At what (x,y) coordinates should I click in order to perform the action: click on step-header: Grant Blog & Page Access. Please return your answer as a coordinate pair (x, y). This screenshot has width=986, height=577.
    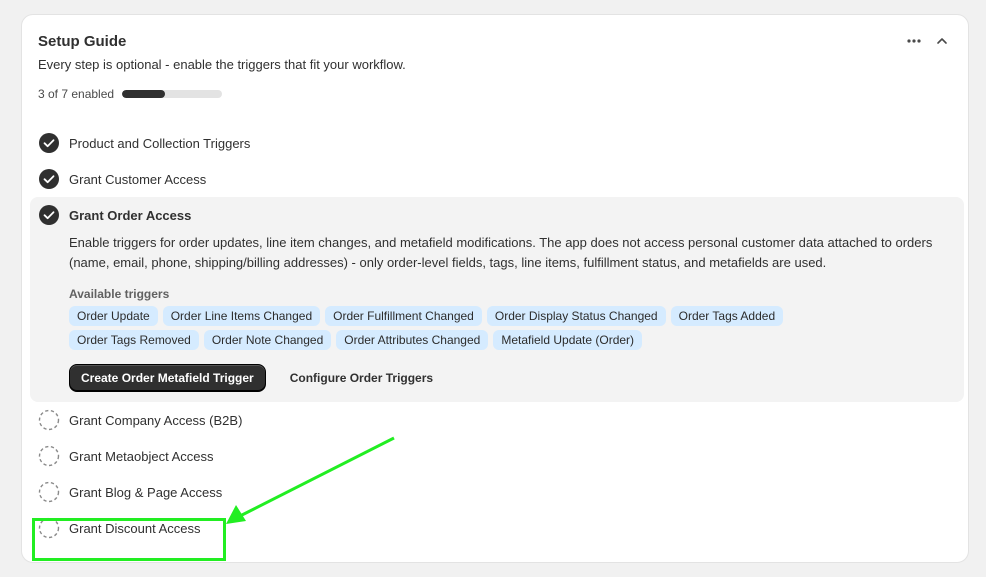
    Looking at the image, I should click on (497, 492).